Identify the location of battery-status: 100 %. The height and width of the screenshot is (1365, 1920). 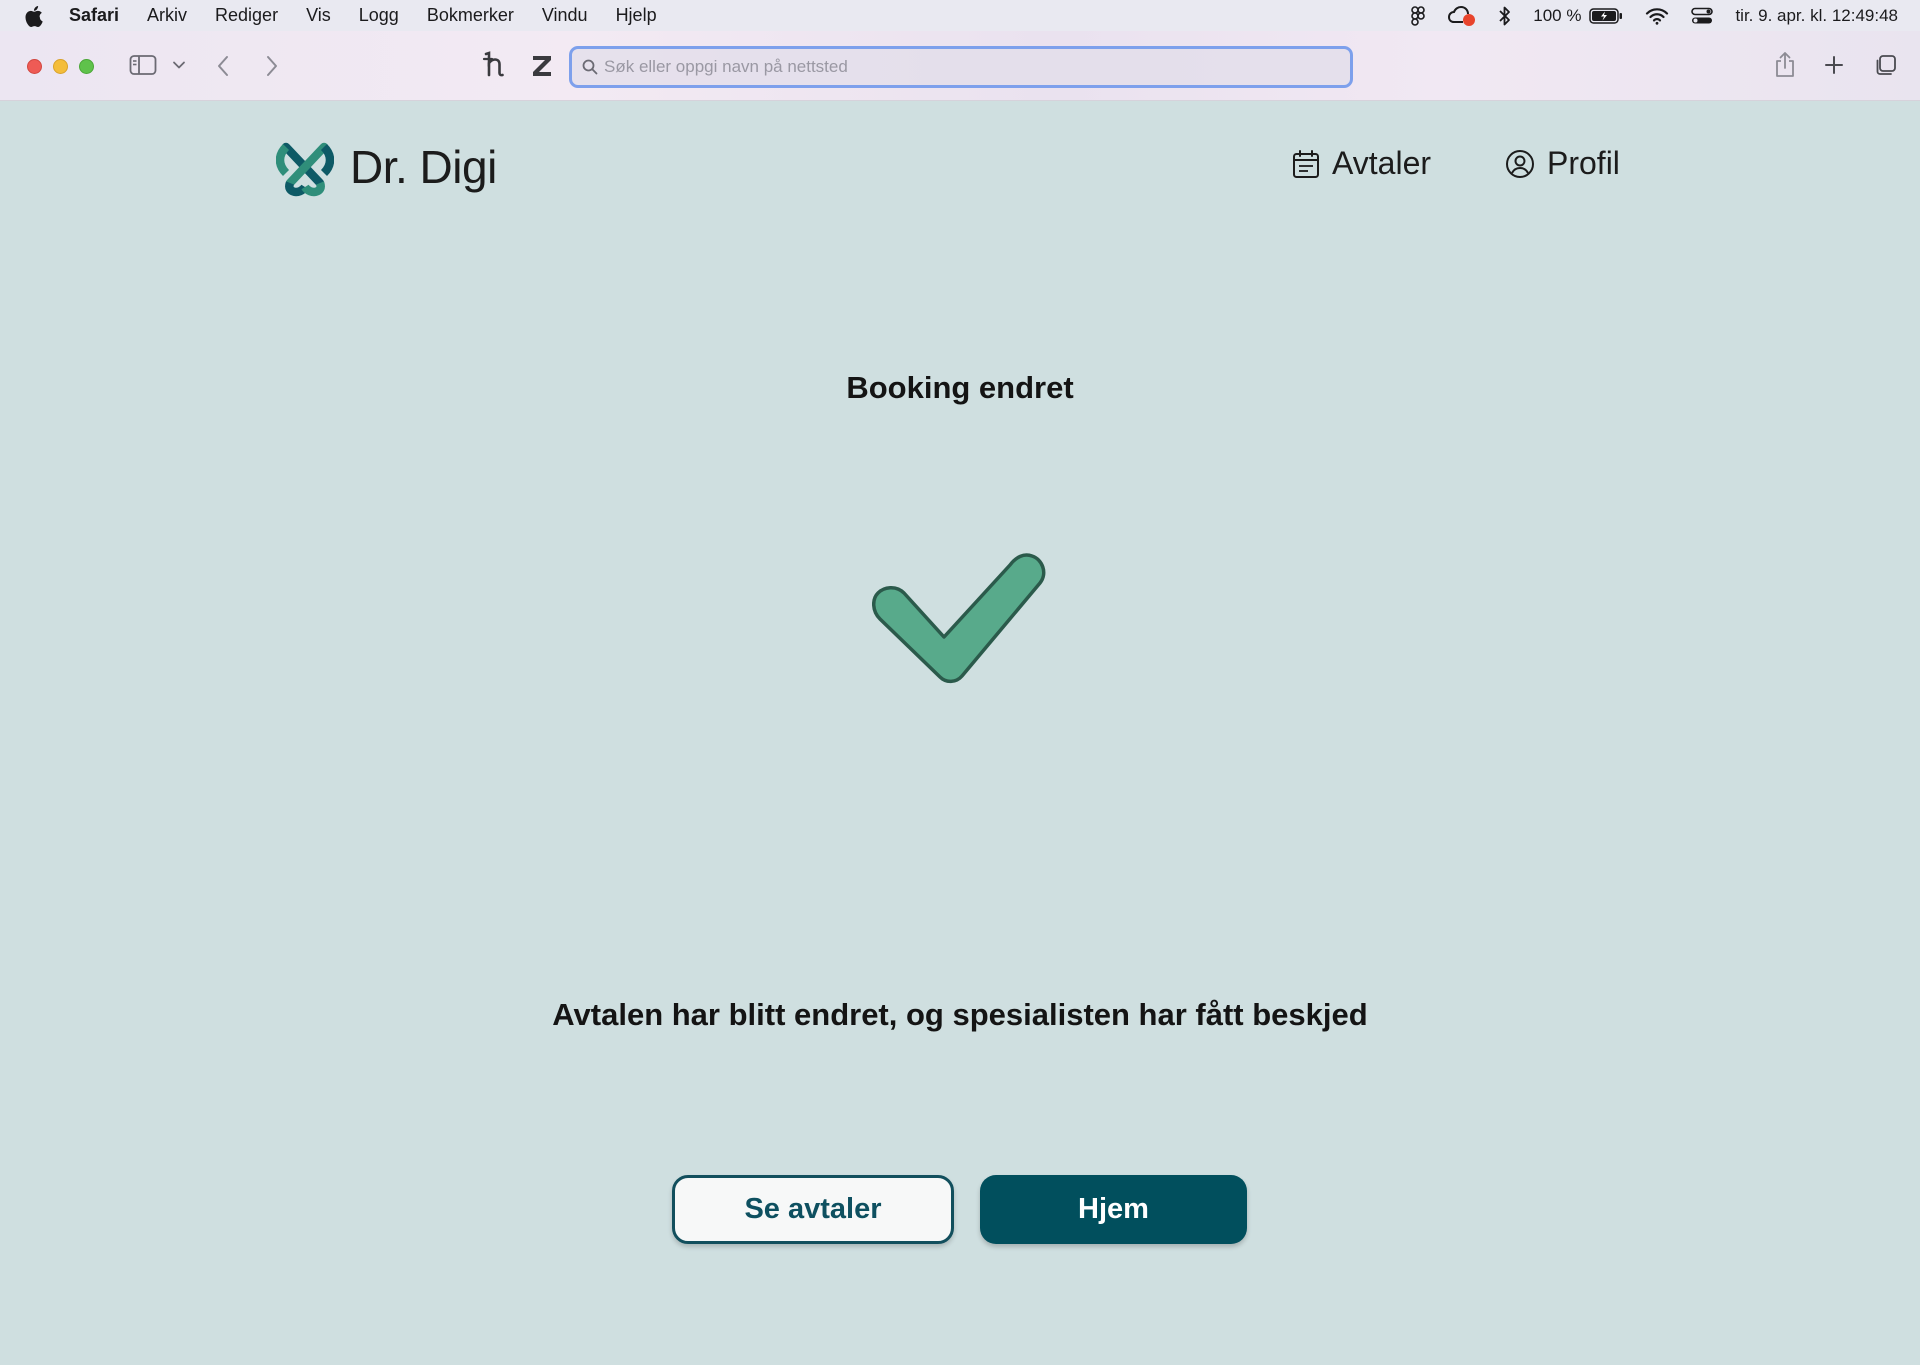
(1578, 16).